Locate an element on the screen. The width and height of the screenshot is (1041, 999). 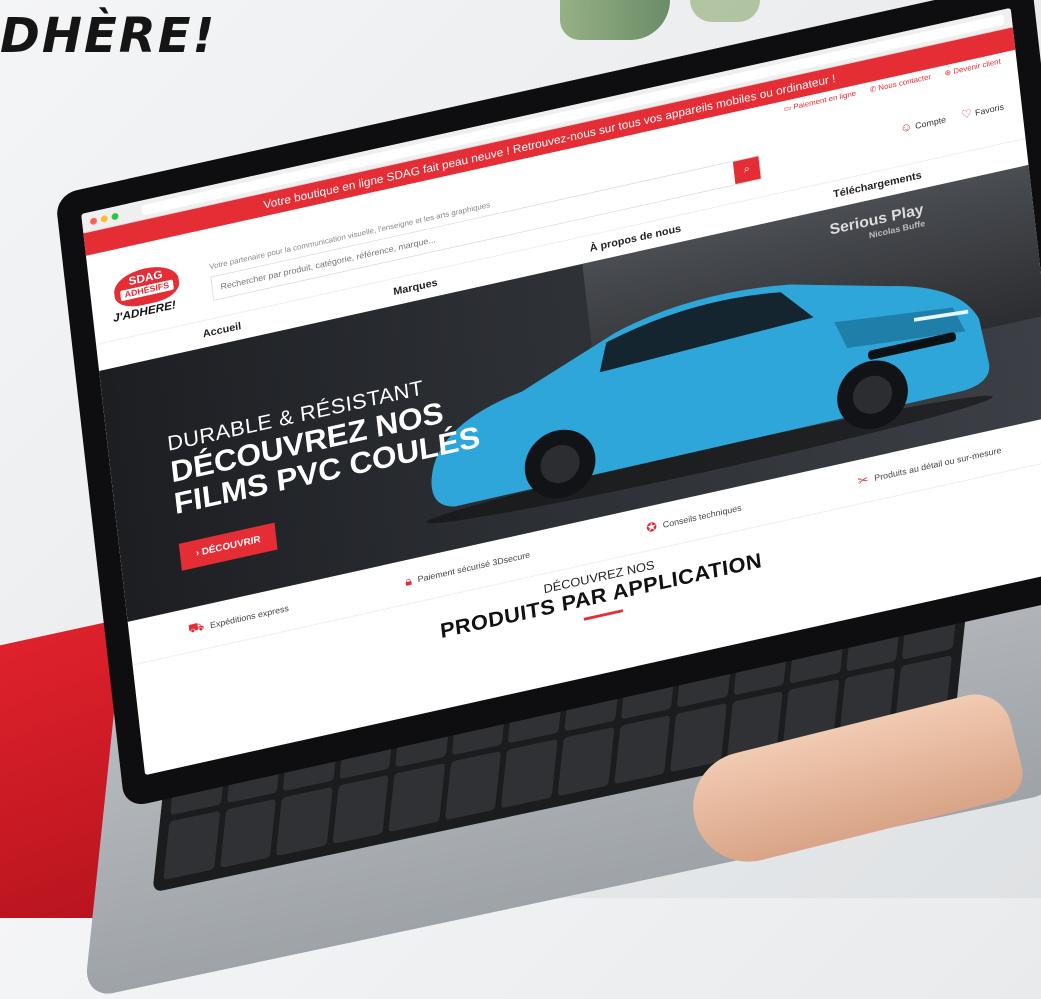
minimize-dot-icon is located at coordinates (104, 218).